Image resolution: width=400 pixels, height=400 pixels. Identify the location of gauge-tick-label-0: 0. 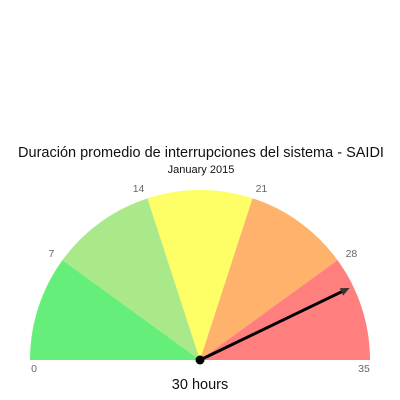
(34, 369).